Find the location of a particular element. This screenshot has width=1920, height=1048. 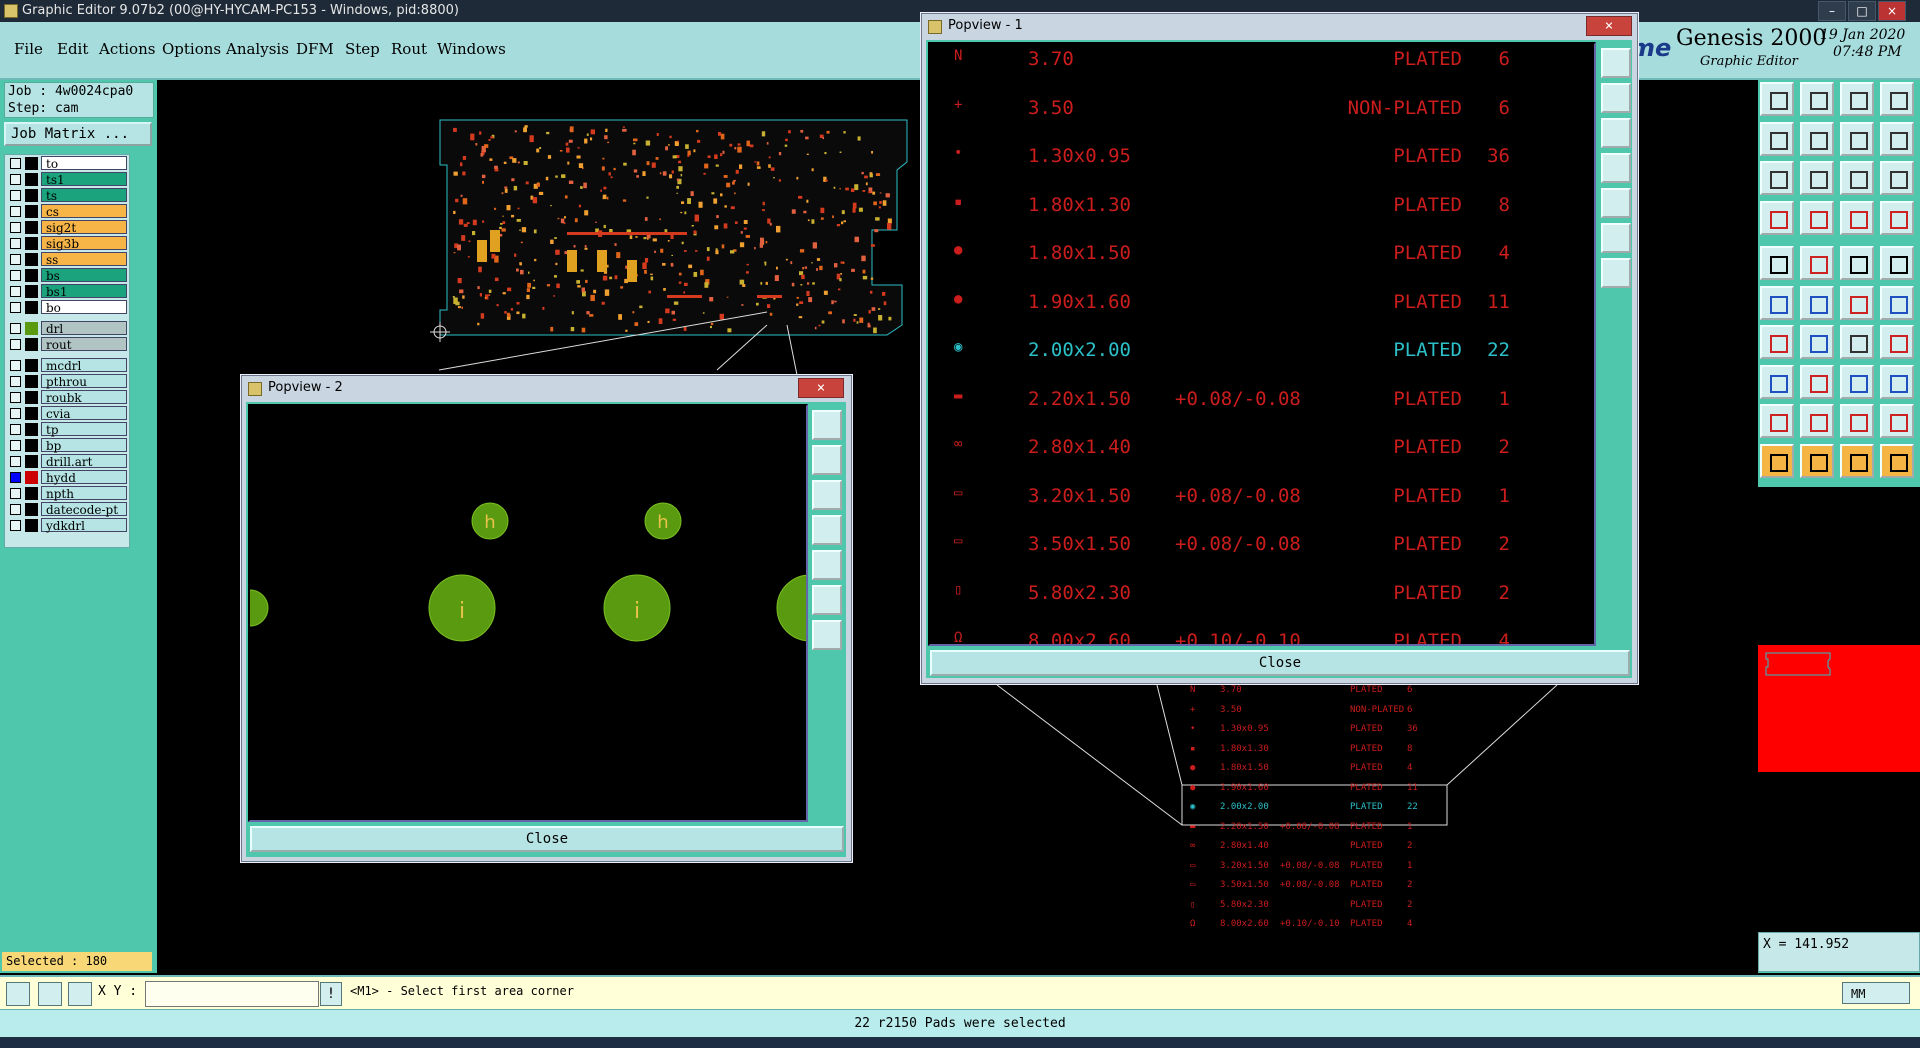

snap-grid-icon is located at coordinates (18, 994).